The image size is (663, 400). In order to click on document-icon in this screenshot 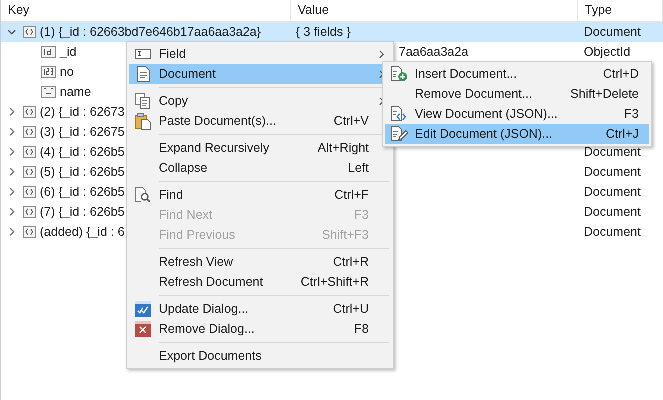, I will do `click(143, 74)`.